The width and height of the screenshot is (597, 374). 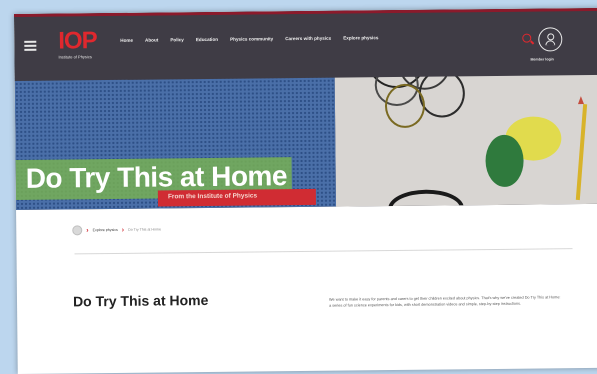 What do you see at coordinates (580, 100) in the screenshot?
I see `pencil-tip` at bounding box center [580, 100].